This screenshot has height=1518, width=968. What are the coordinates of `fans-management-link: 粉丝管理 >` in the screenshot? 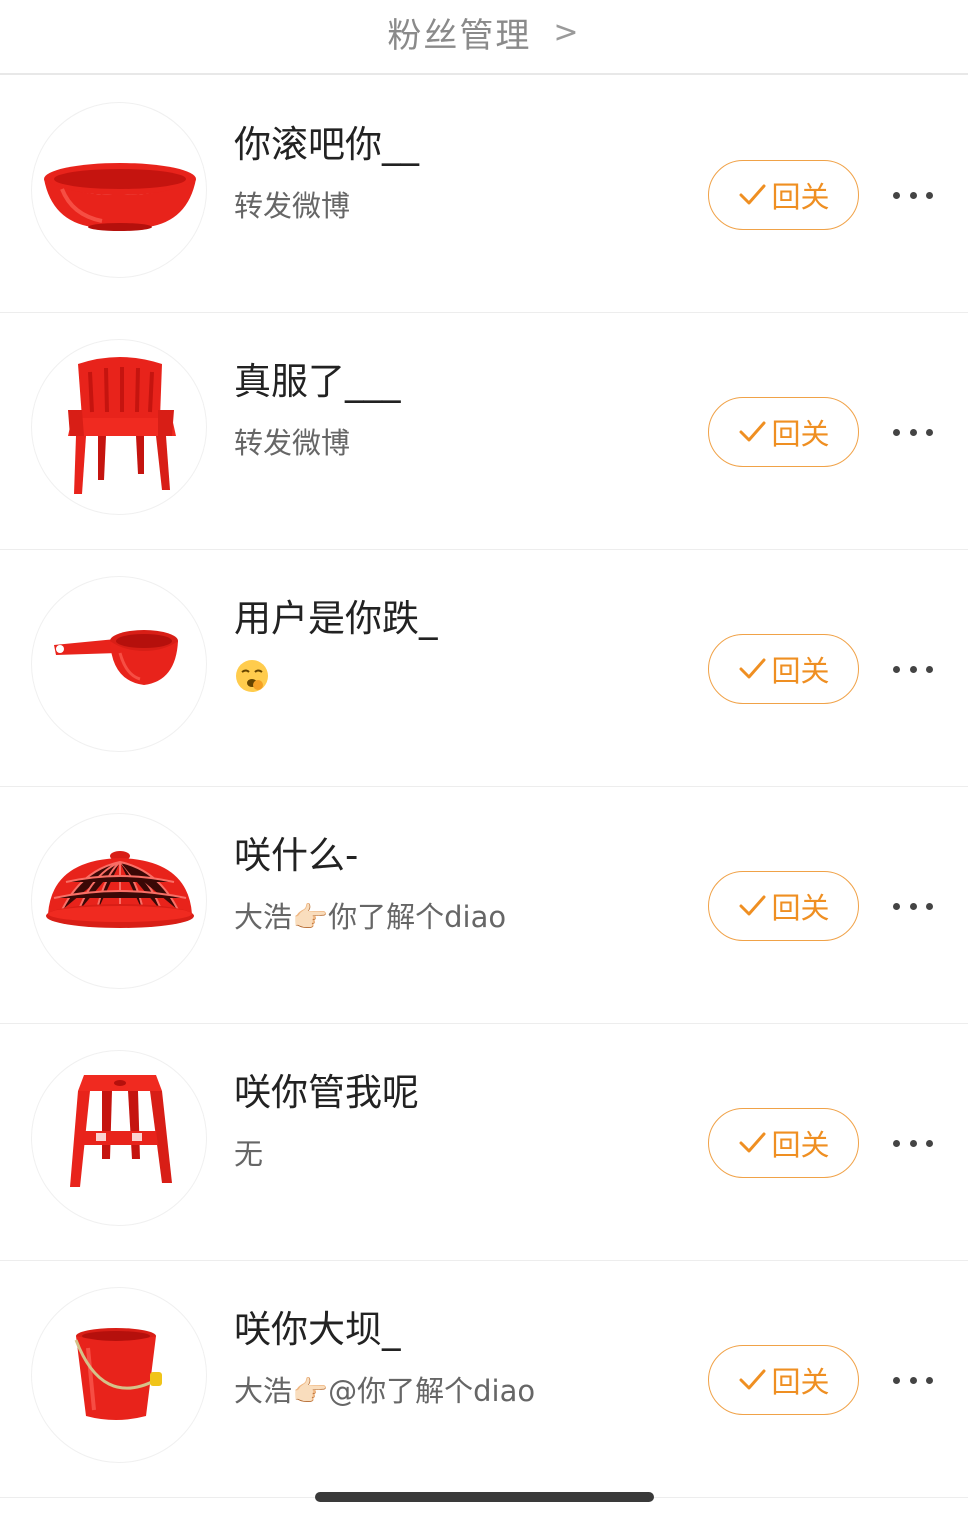 It's located at (483, 32).